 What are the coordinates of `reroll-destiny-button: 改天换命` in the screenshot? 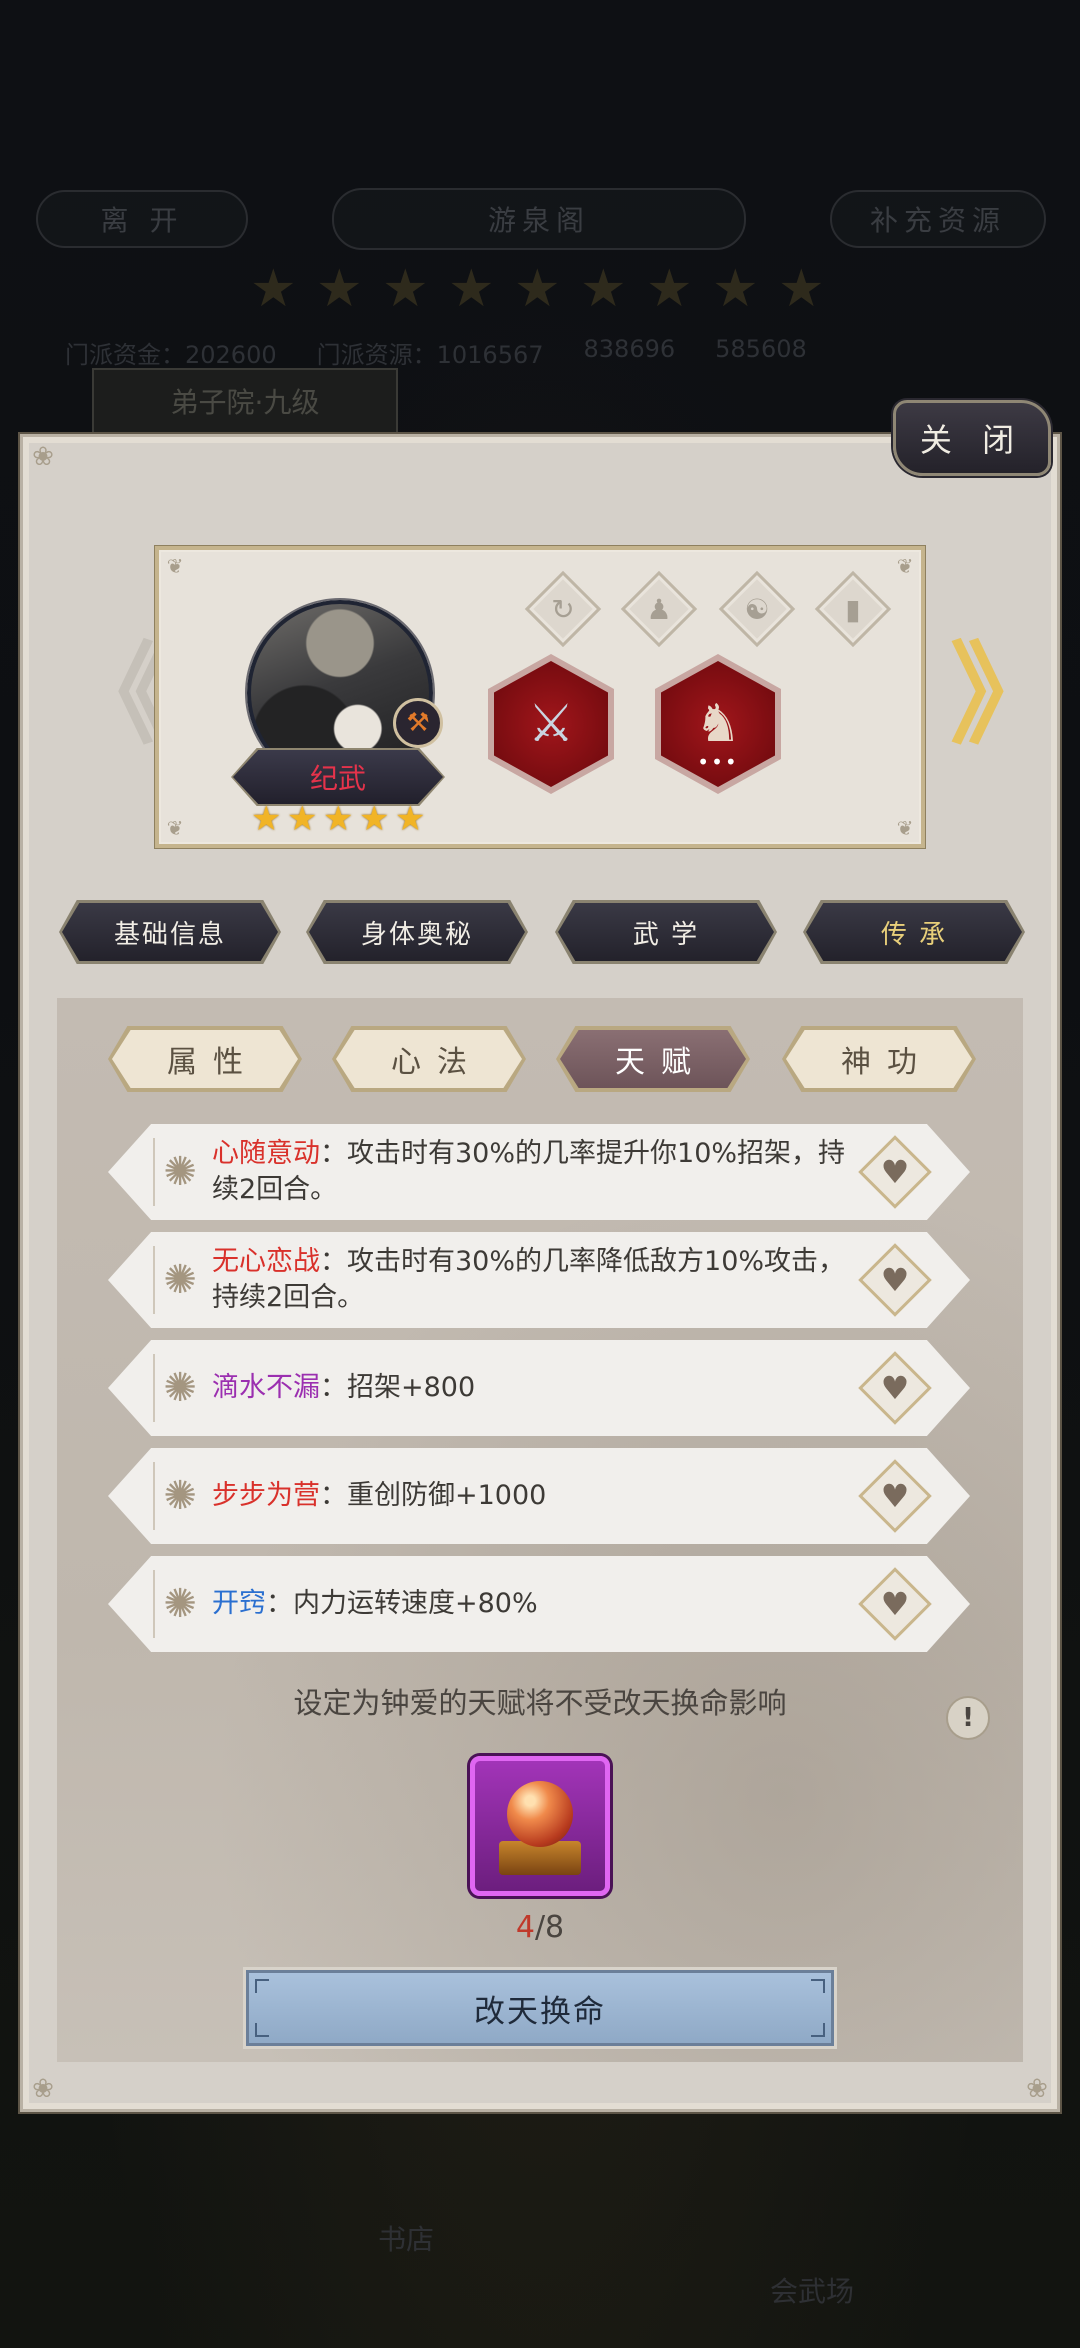 It's located at (540, 2008).